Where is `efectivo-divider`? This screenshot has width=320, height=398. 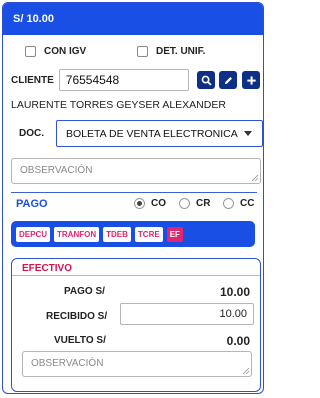 efectivo-divider is located at coordinates (136, 275).